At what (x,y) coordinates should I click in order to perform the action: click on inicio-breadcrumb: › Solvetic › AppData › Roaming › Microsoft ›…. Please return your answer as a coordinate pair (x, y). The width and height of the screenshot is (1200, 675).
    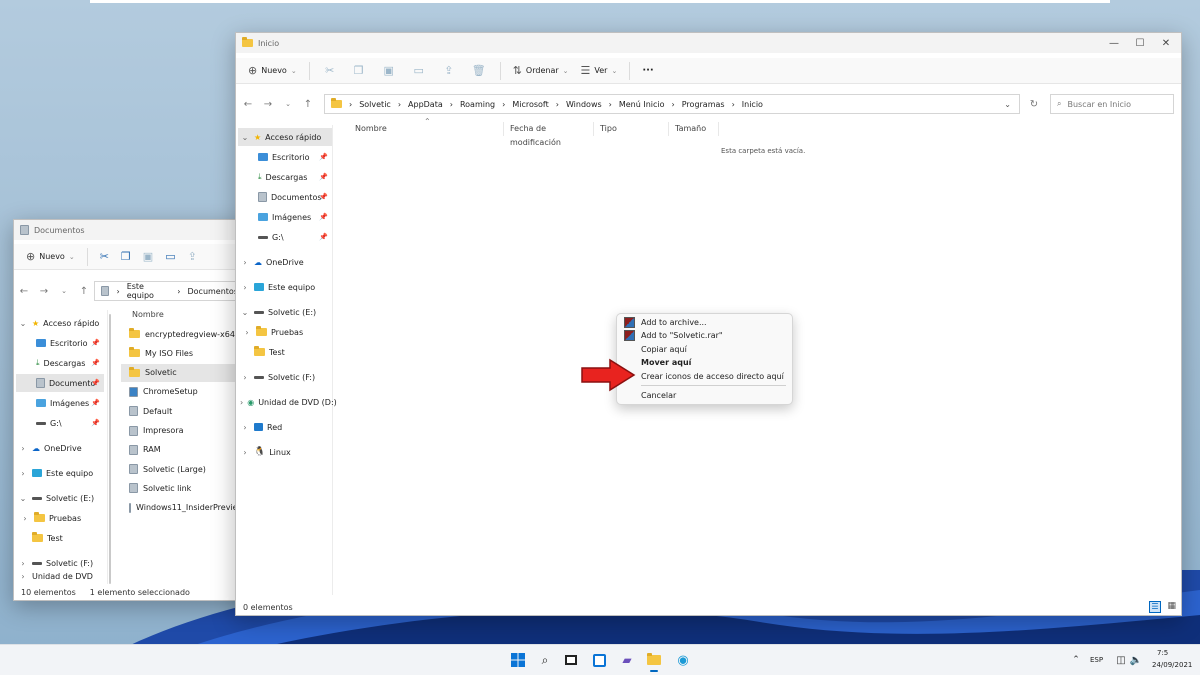
    Looking at the image, I should click on (672, 104).